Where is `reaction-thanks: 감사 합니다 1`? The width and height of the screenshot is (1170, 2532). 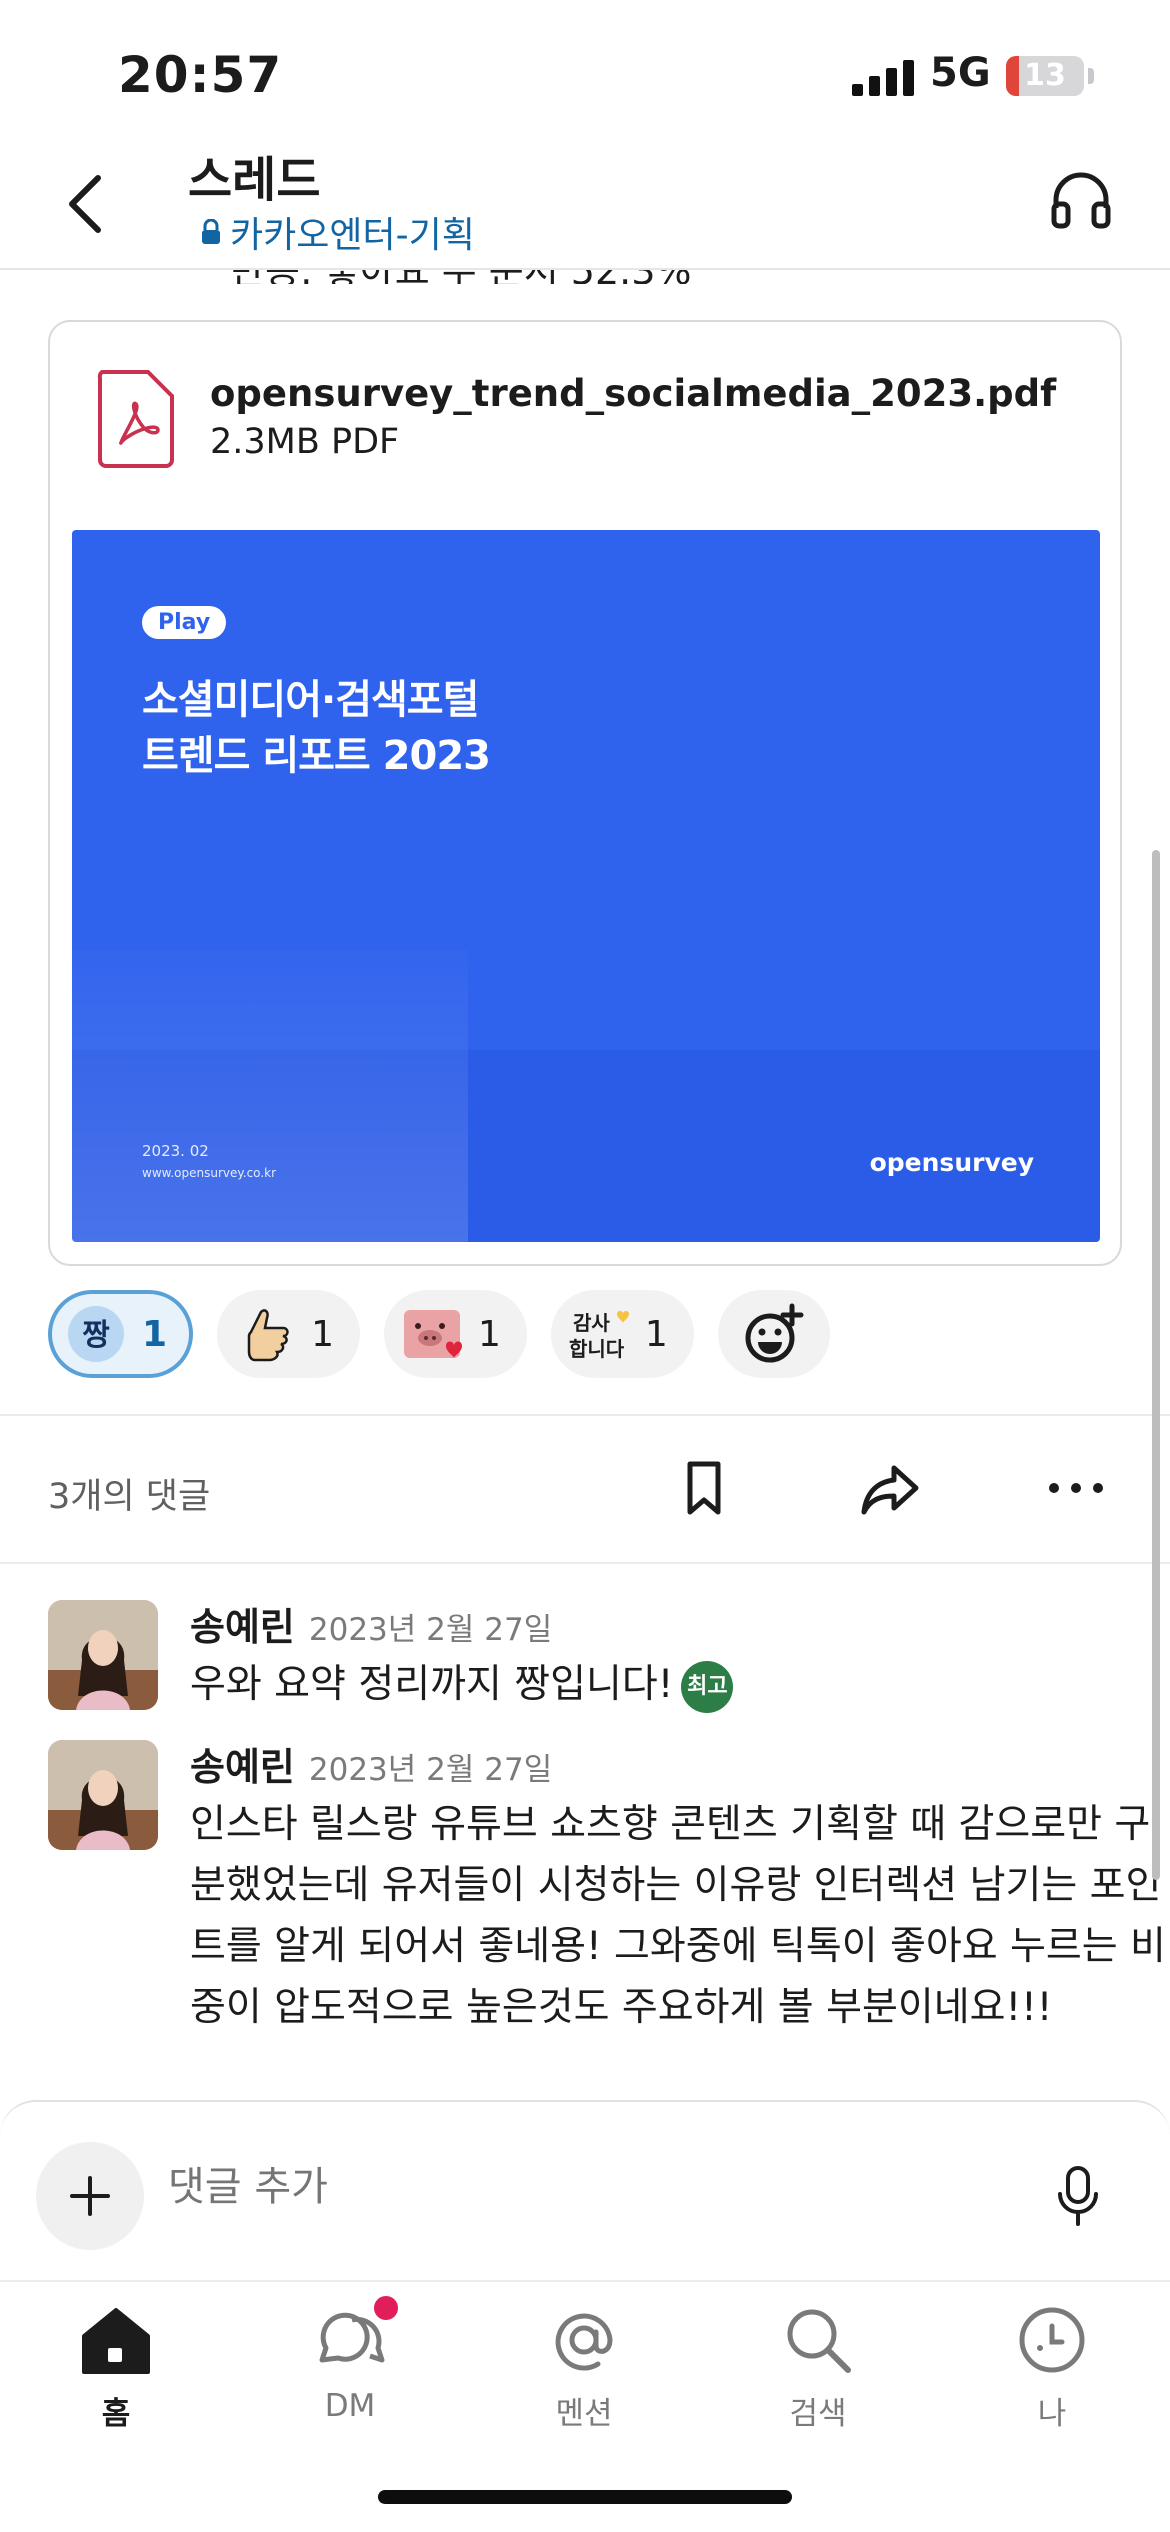
reaction-thanks: 감사 합니다 1 is located at coordinates (622, 1334).